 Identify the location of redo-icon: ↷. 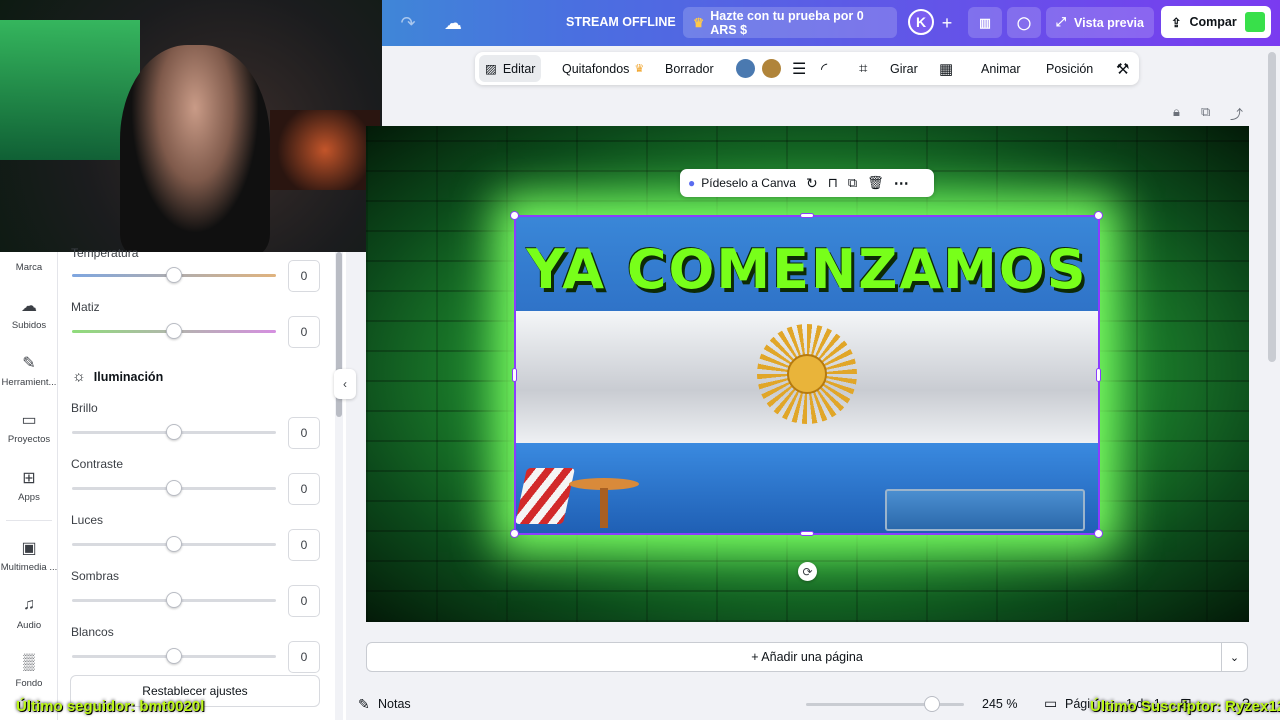
(408, 23).